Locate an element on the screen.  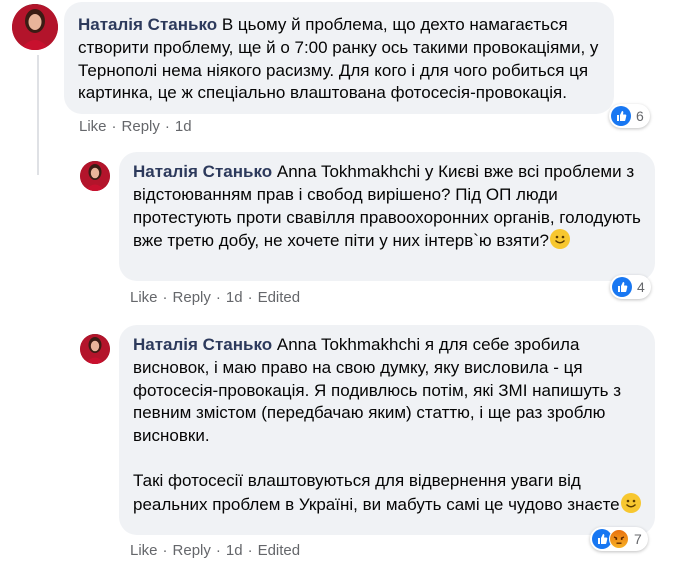
reaction-count: 6 is located at coordinates (640, 116).